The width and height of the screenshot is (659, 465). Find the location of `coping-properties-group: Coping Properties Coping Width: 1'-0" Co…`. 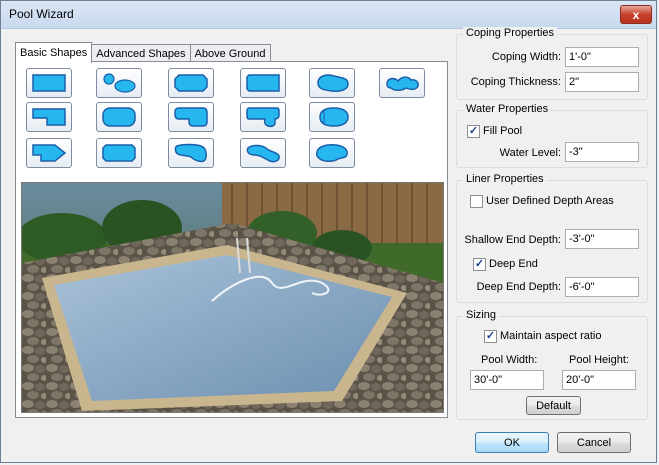

coping-properties-group: Coping Properties Coping Width: 1'-0" Co… is located at coordinates (552, 63).